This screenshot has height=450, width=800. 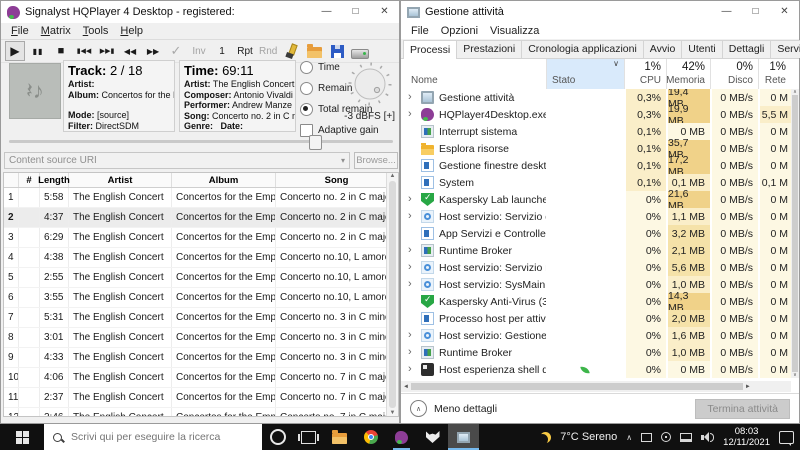 What do you see at coordinates (453, 408) in the screenshot?
I see `fewer-details-toggle: ∧ Meno dettagli` at bounding box center [453, 408].